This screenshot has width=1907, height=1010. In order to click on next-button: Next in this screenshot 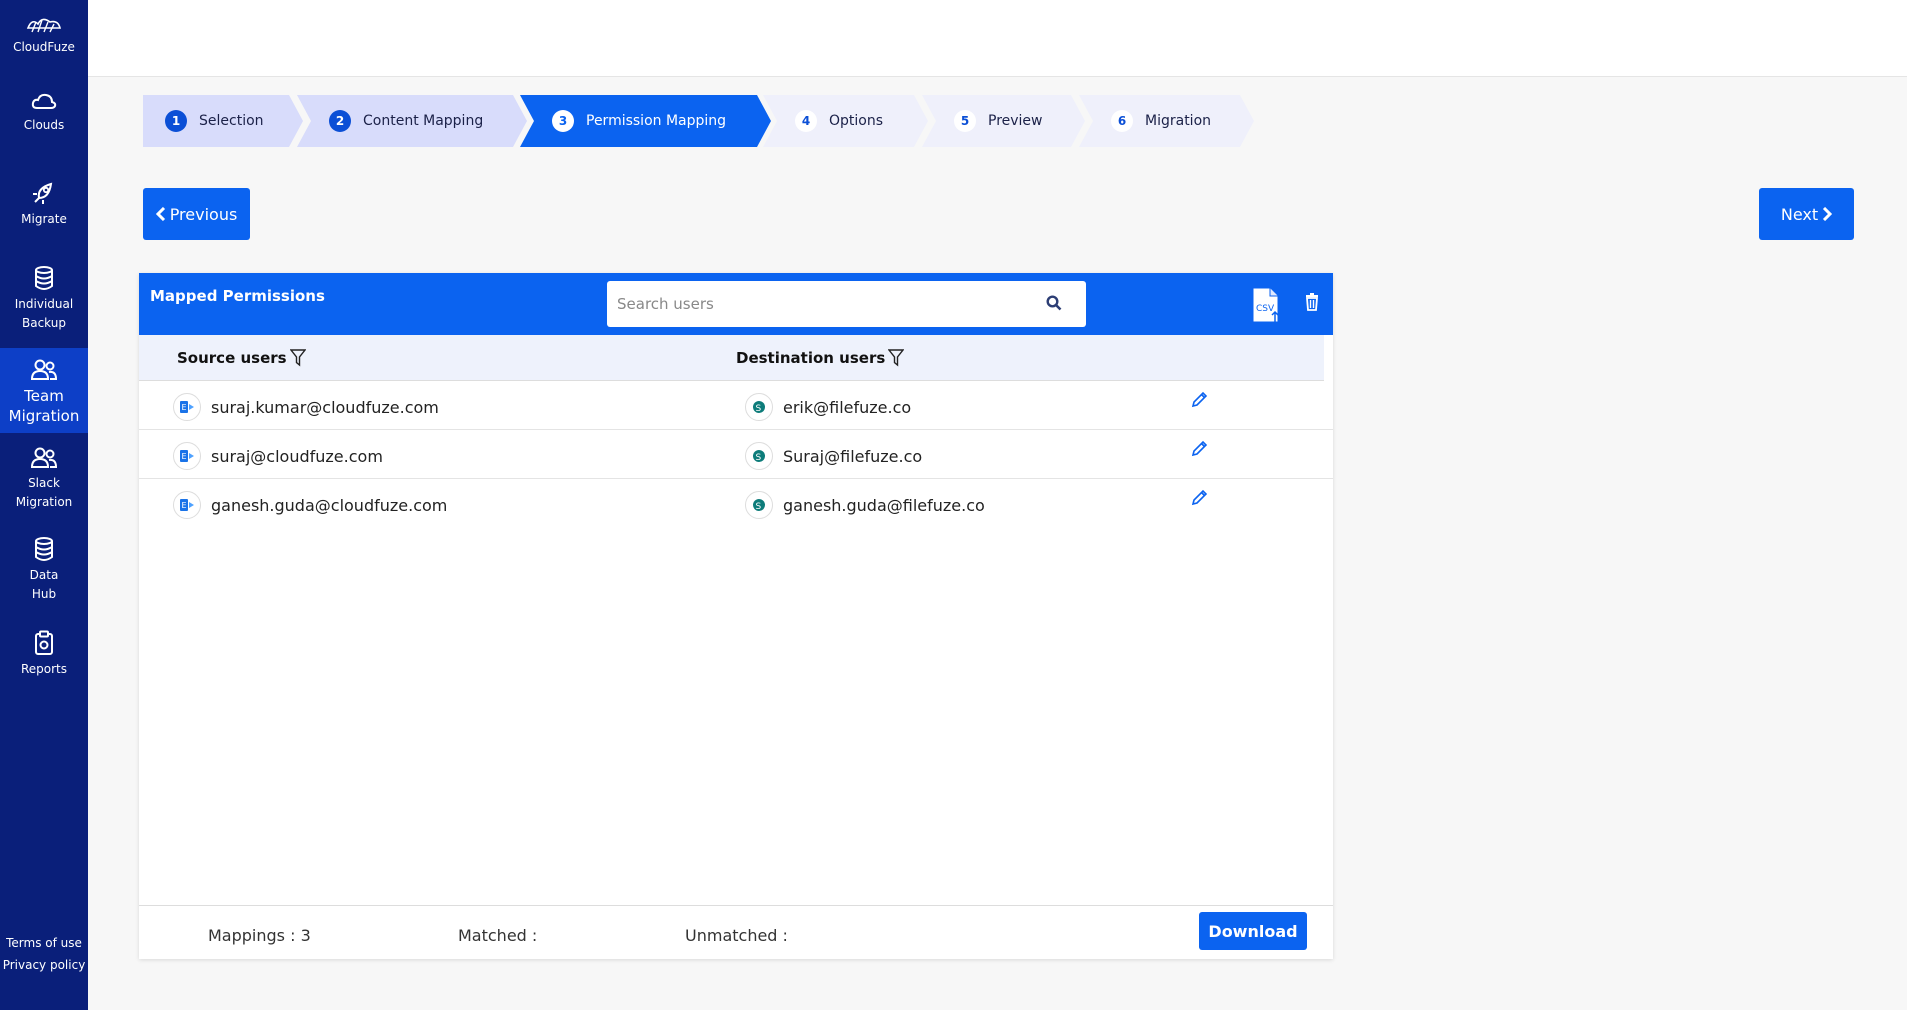, I will do `click(1806, 214)`.